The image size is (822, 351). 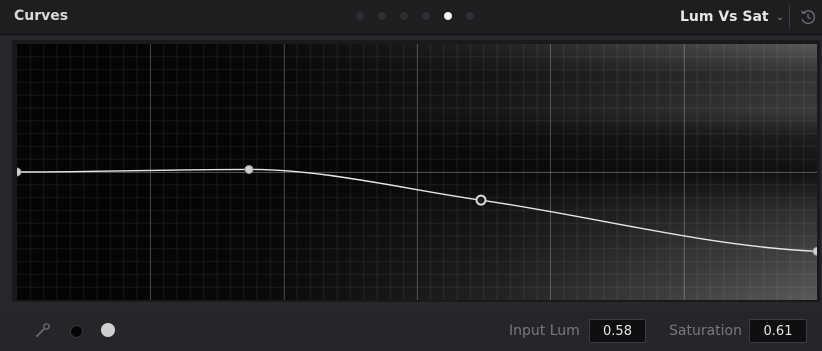 I want to click on panel-footer: Input Lum 0.58 Saturation 0.61, so click(x=411, y=330).